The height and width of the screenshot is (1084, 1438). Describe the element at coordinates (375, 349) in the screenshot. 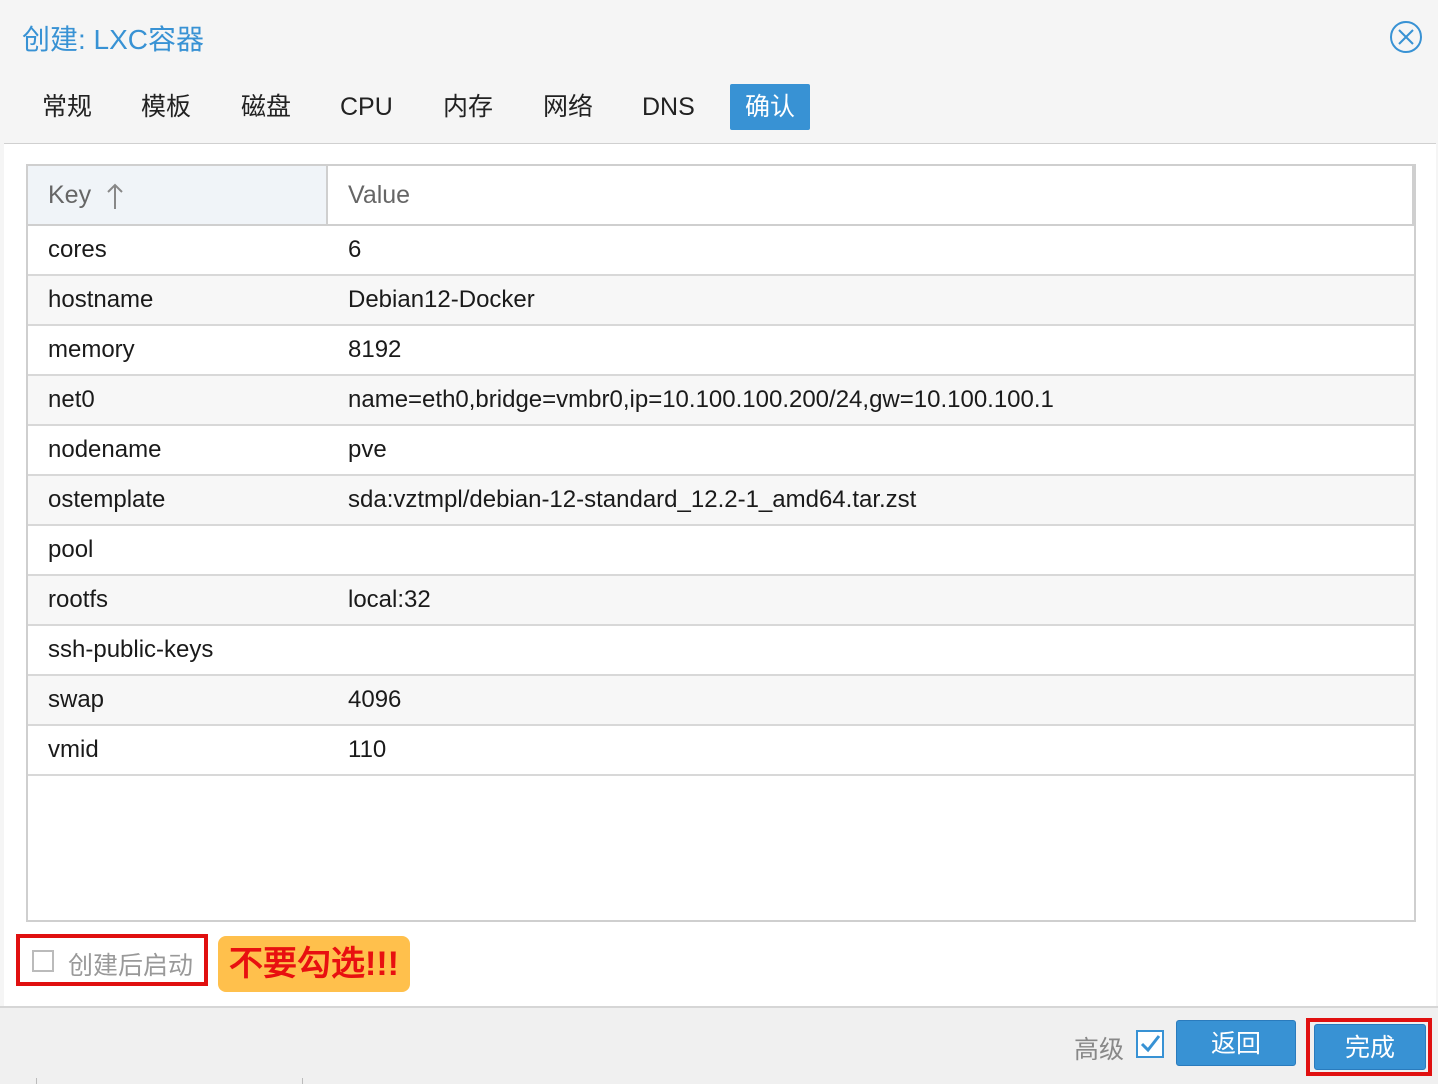

I see `row-value: 8192` at that location.